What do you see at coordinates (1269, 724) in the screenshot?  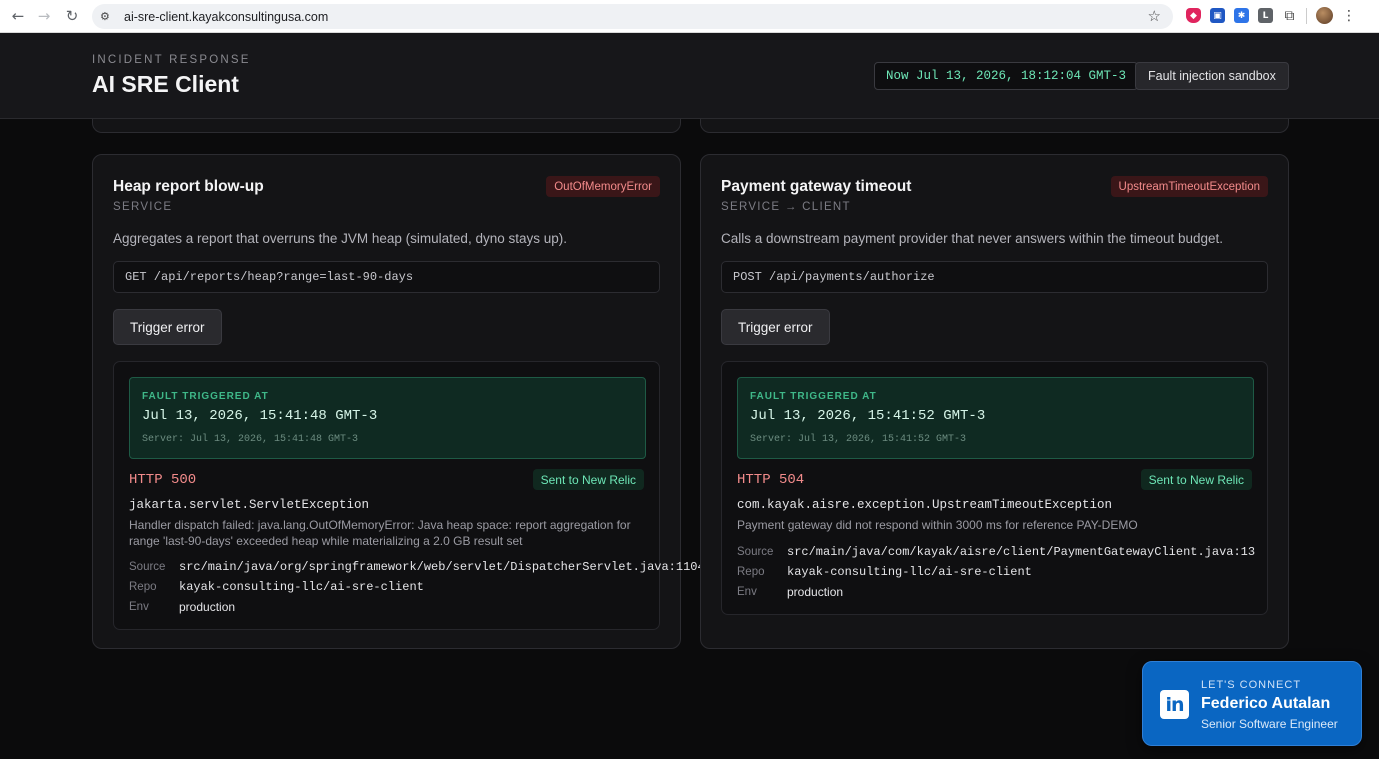 I see `cta-role: Senior Software Engineer` at bounding box center [1269, 724].